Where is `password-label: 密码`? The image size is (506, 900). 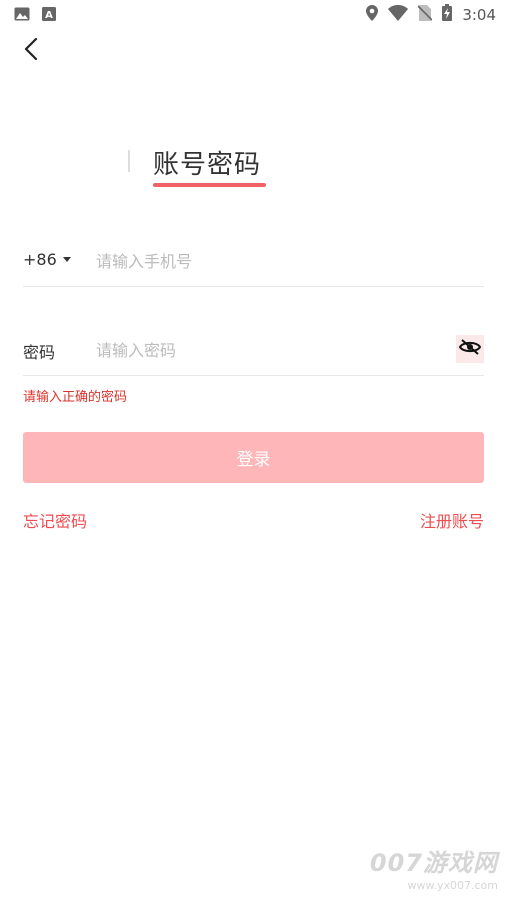
password-label: 密码 is located at coordinates (39, 352).